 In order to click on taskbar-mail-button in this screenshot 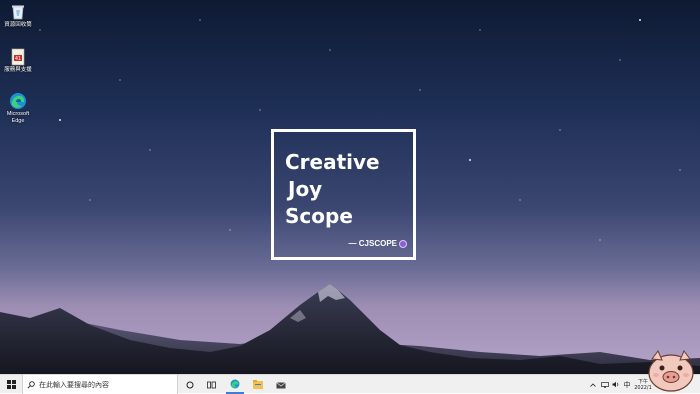, I will do `click(281, 384)`.